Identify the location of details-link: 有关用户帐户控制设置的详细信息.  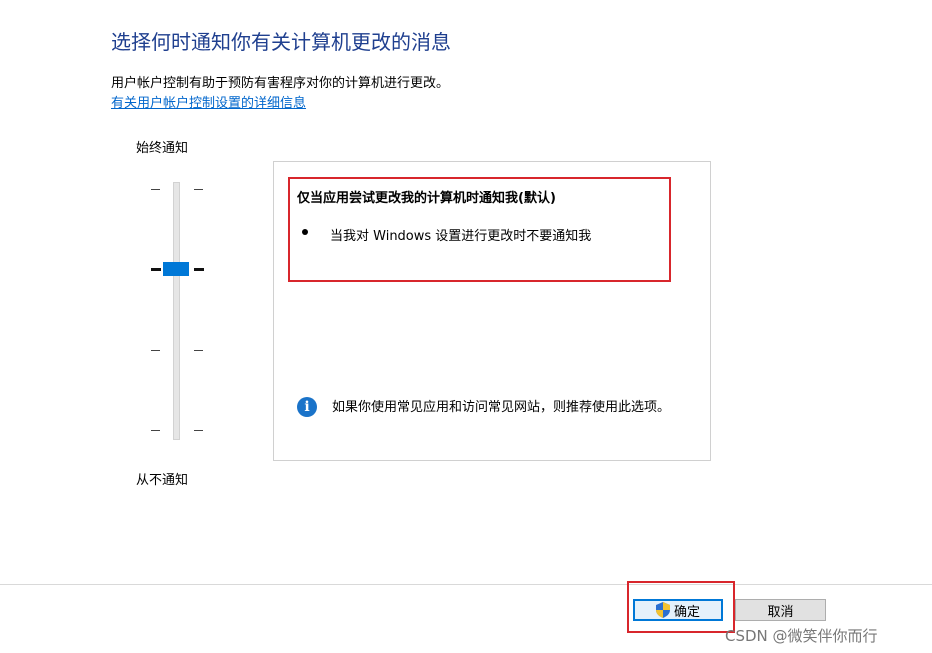
(208, 101).